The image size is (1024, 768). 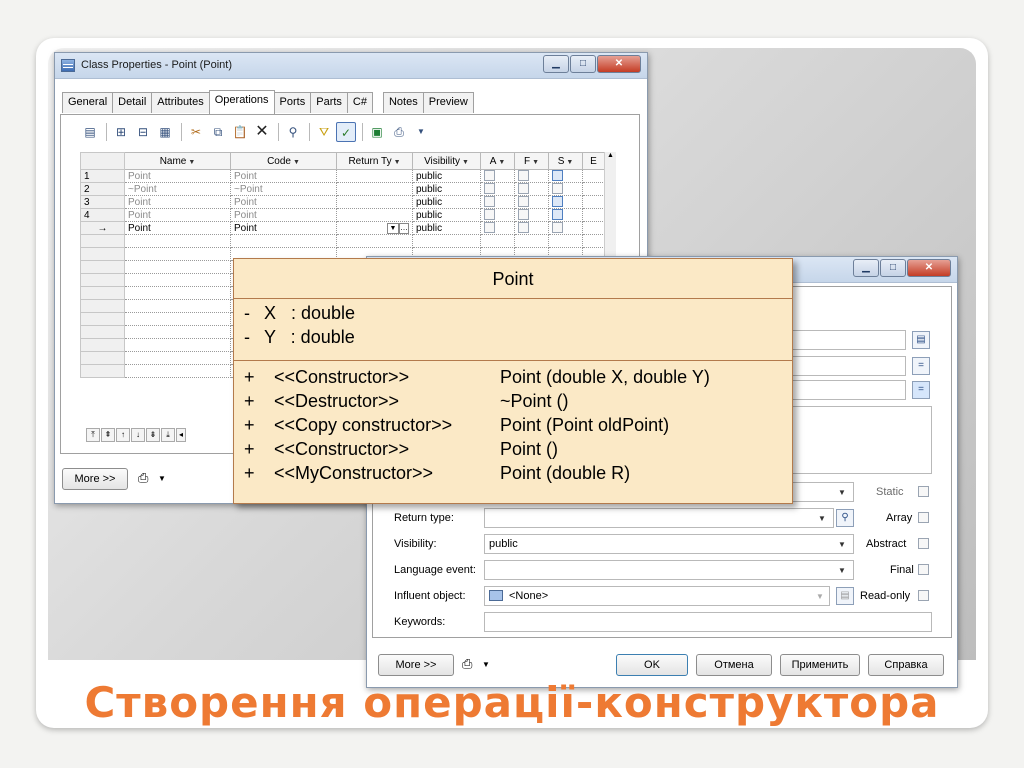 I want to click on column-return-type: Return Ty ▼, so click(x=374, y=161).